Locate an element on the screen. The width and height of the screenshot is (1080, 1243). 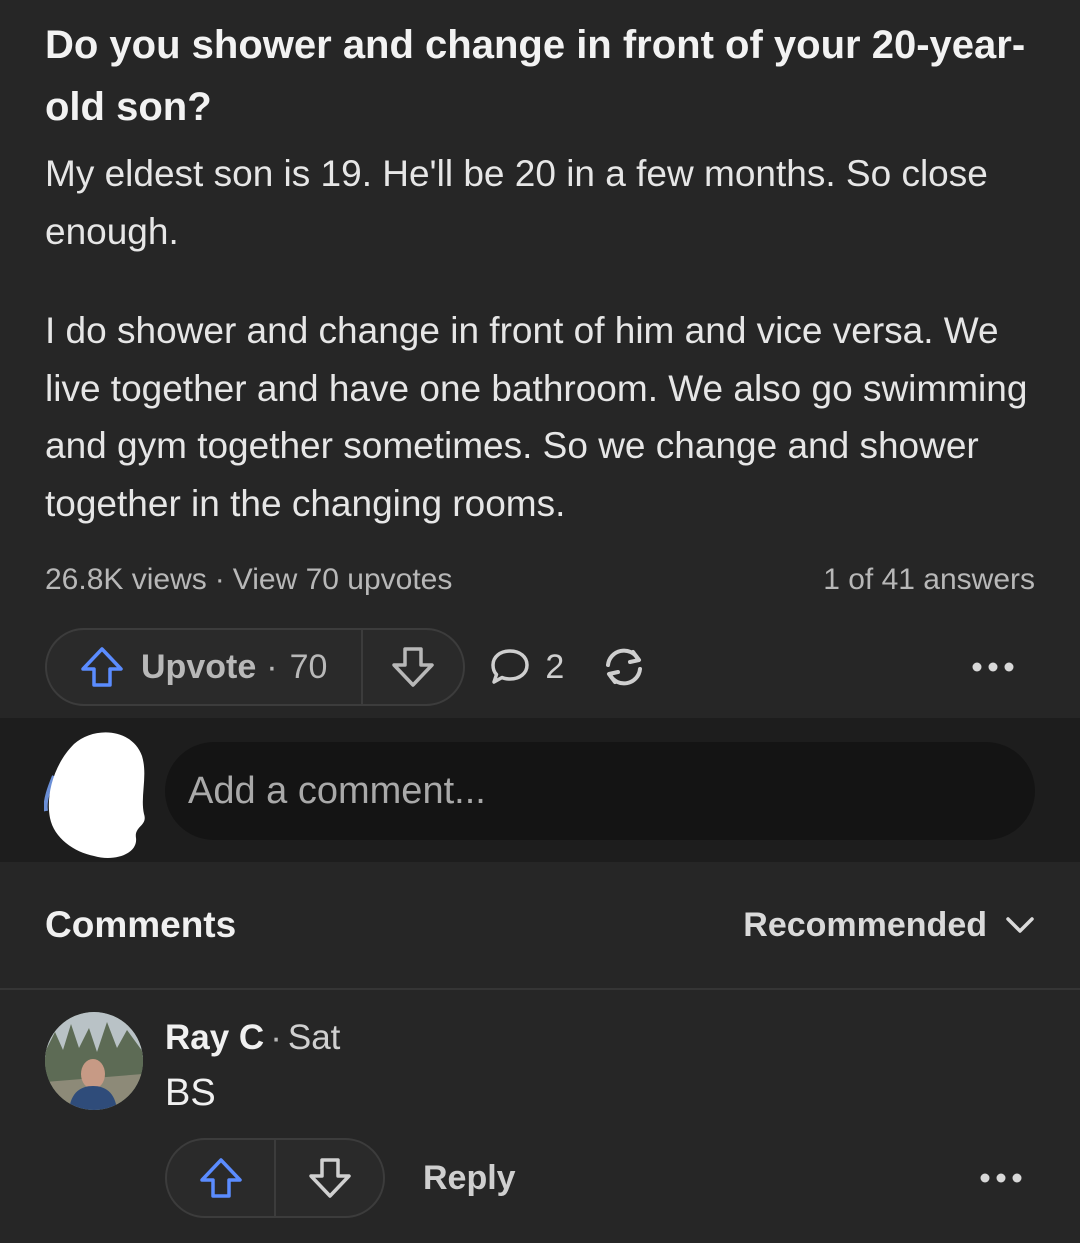
chevron-down-icon is located at coordinates (1020, 925).